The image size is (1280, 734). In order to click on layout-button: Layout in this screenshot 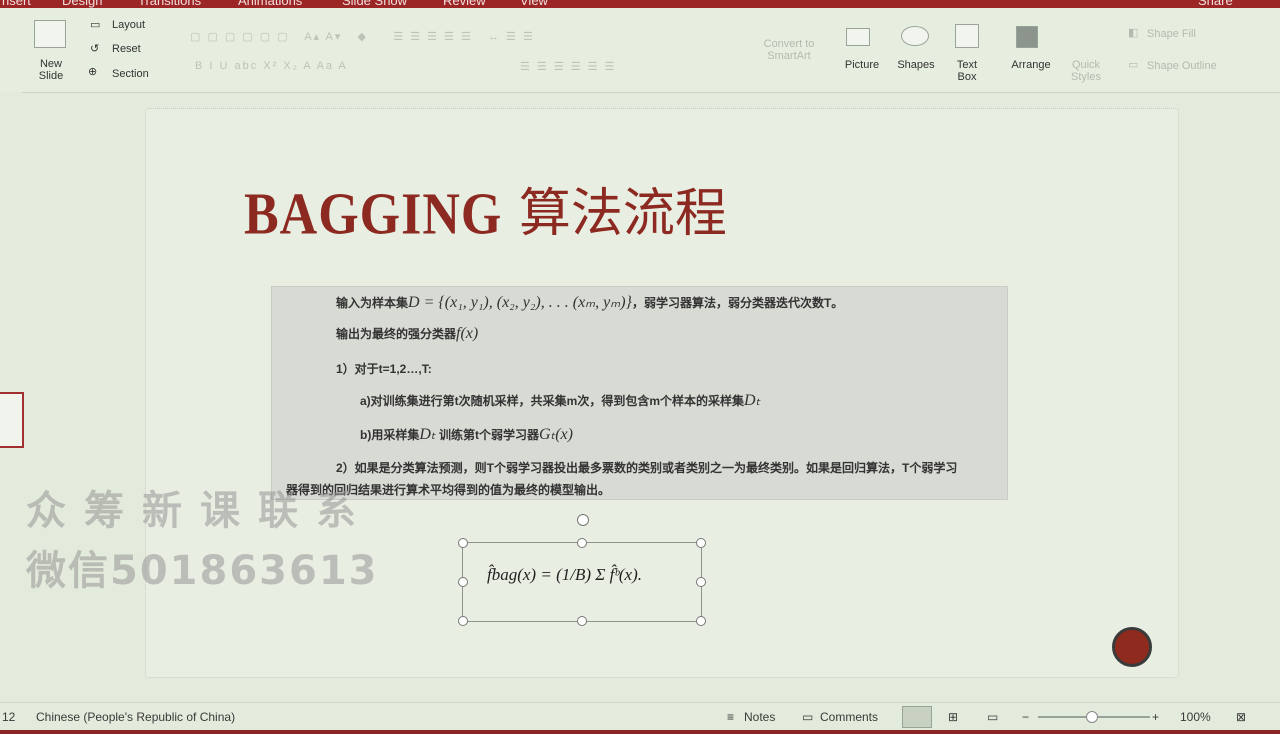, I will do `click(128, 25)`.